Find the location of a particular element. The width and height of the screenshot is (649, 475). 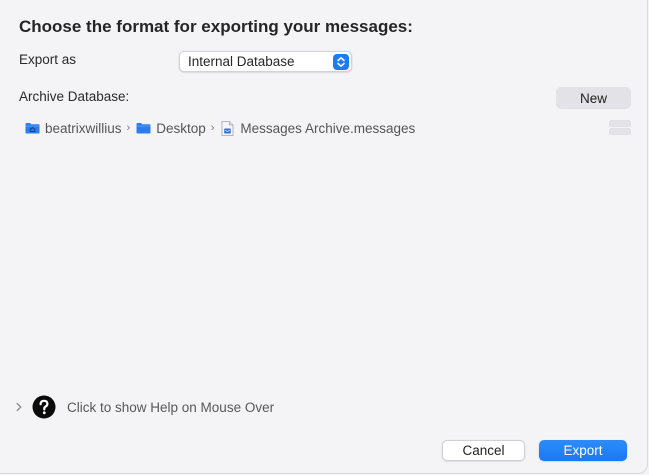

path-label-home: beatrixwillius is located at coordinates (83, 128).